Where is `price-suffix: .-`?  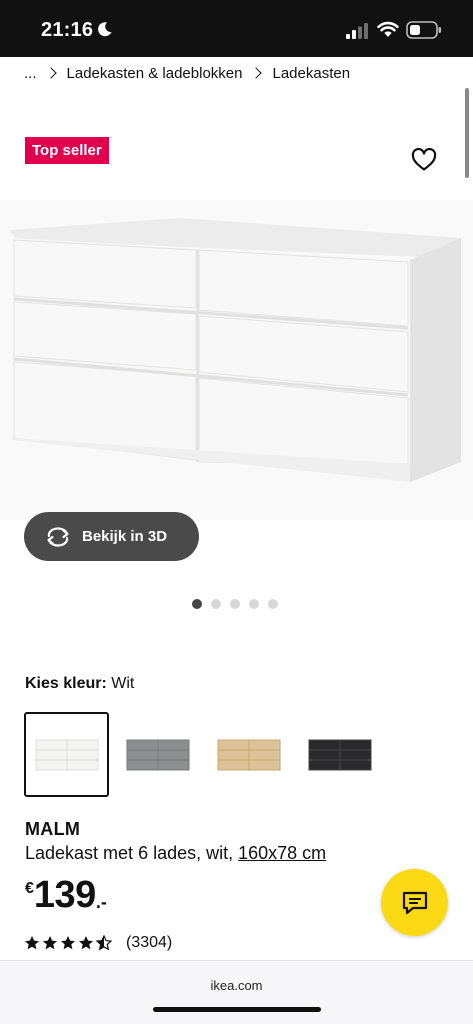 price-suffix: .- is located at coordinates (101, 902).